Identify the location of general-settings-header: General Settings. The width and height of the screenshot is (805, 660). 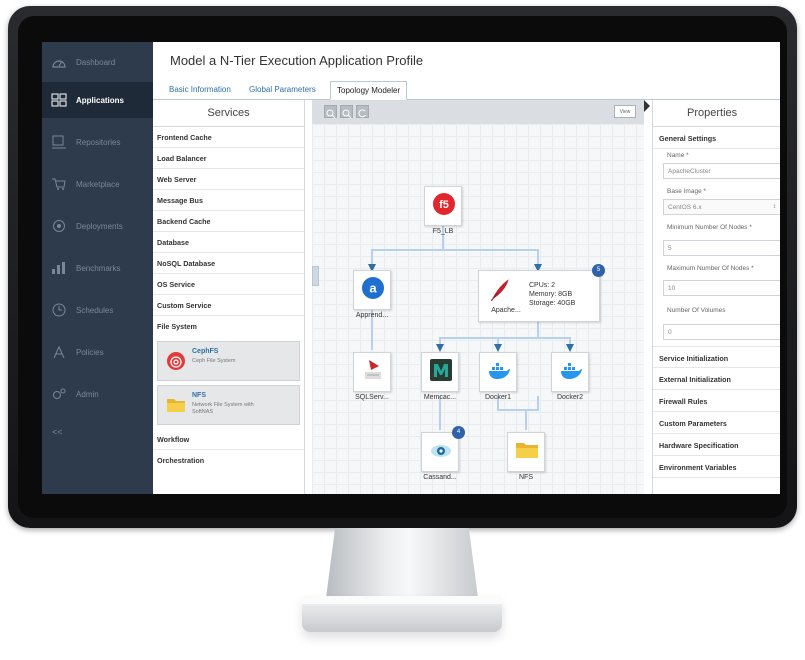
(716, 138).